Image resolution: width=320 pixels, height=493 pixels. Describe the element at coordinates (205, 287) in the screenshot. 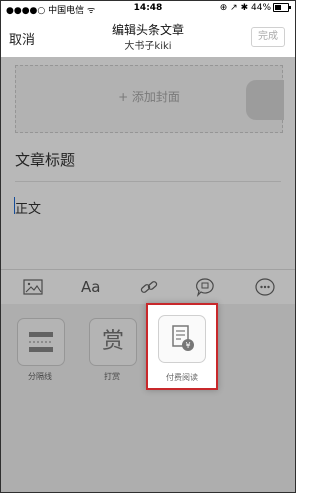

I see `voice-bubble-icon` at that location.